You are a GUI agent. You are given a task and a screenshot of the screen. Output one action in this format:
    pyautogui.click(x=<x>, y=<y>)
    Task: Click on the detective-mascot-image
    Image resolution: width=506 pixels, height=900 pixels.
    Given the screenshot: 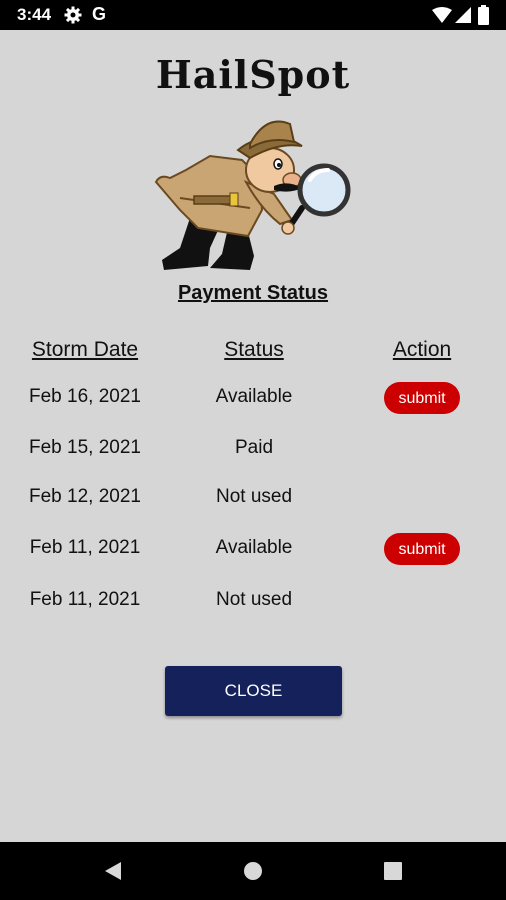 What is the action you would take?
    pyautogui.click(x=252, y=190)
    